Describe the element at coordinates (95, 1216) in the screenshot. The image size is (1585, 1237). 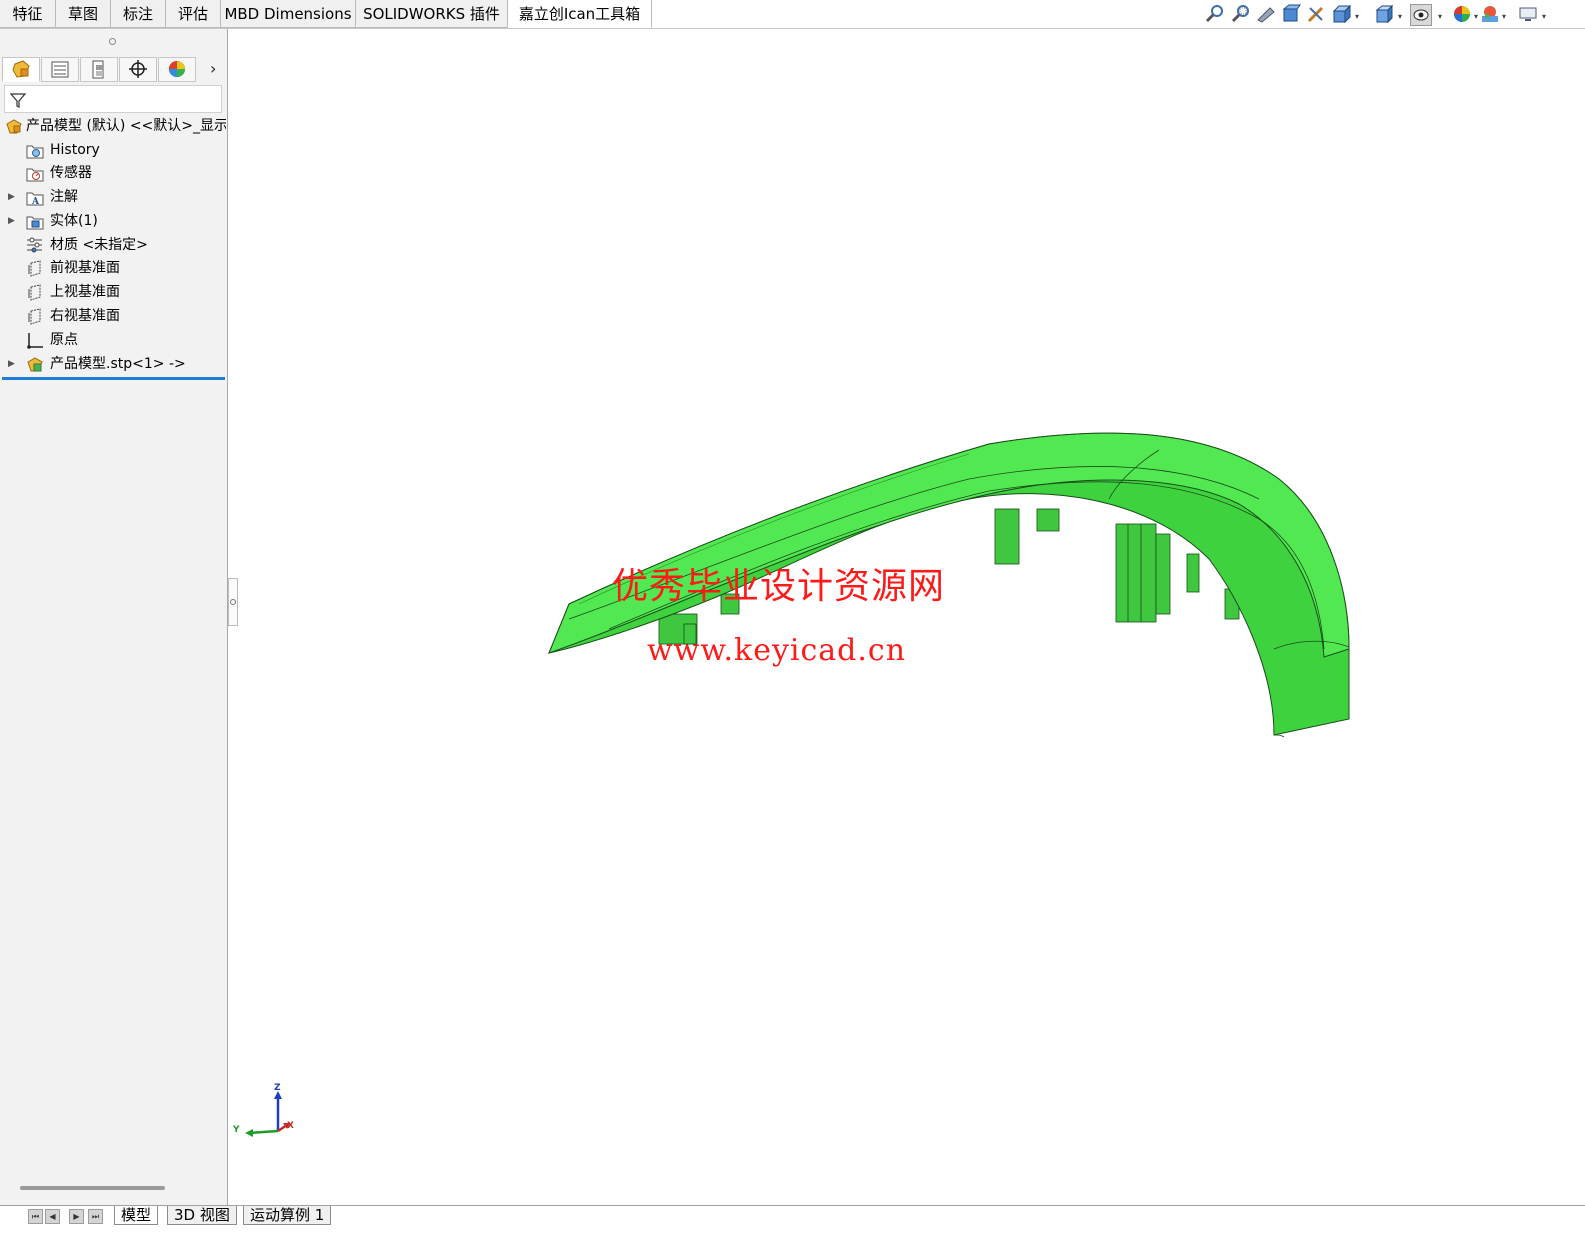
I see `last-tab-button: ⏭` at that location.